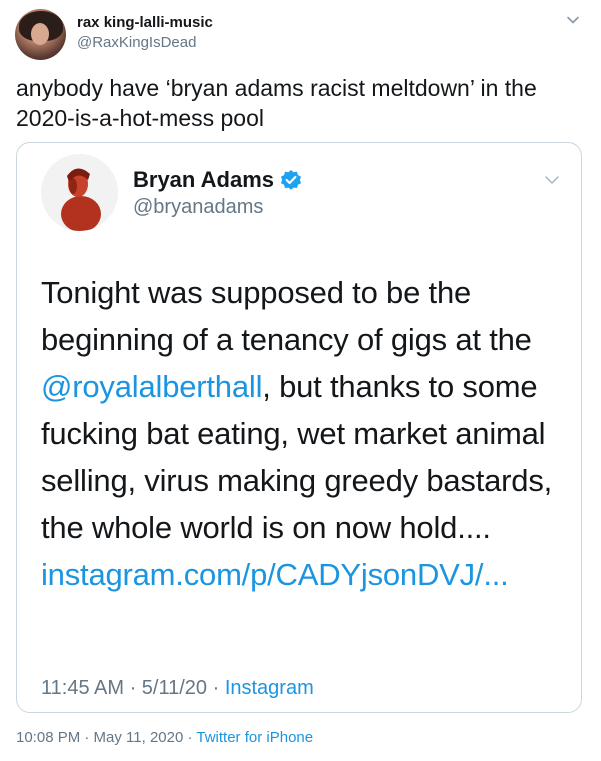 This screenshot has height=761, width=601. Describe the element at coordinates (204, 179) in the screenshot. I see `quoted-author-name-text: Bryan Adams` at that location.